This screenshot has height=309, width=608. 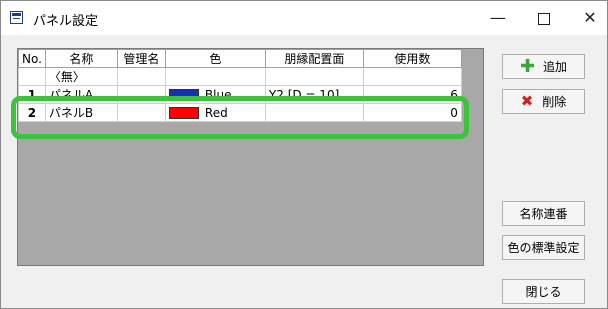 What do you see at coordinates (16, 17) in the screenshot?
I see `app-icon` at bounding box center [16, 17].